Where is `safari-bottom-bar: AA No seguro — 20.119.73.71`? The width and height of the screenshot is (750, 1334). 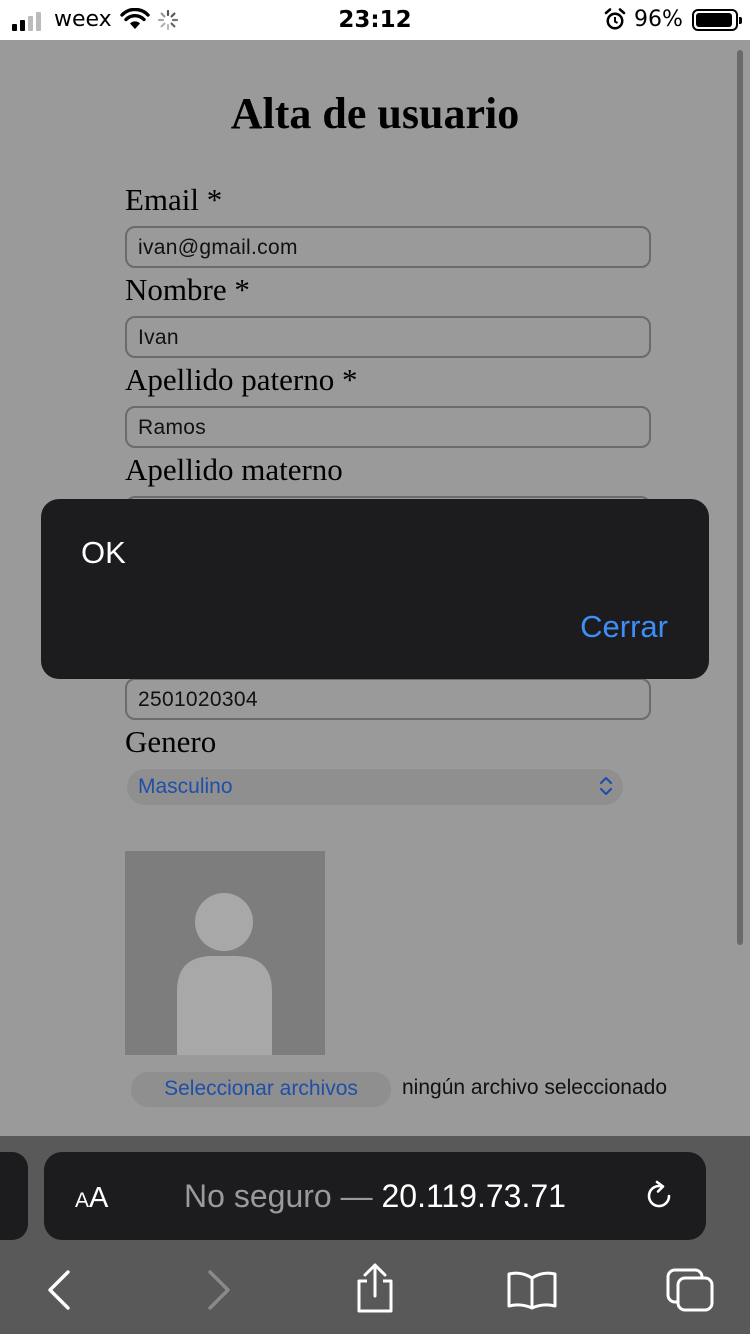 safari-bottom-bar: AA No seguro — 20.119.73.71 is located at coordinates (375, 1235).